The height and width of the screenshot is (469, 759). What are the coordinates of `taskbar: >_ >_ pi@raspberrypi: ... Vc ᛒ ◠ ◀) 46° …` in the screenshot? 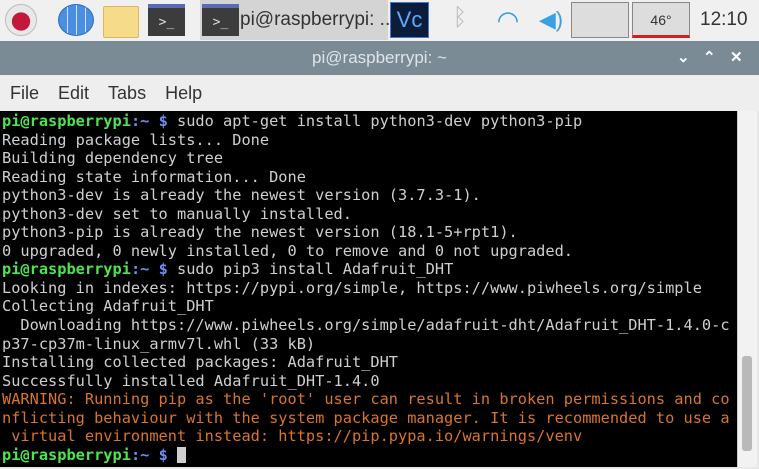 It's located at (379, 20).